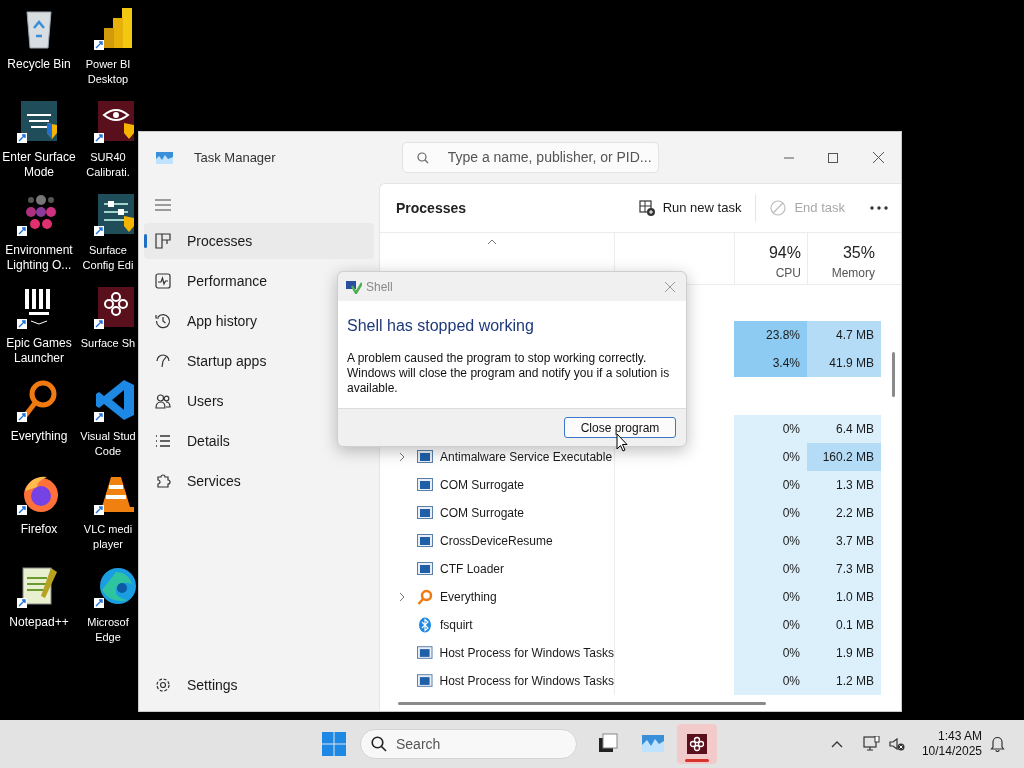  What do you see at coordinates (788, 273) in the screenshot?
I see `column-header: CPU` at bounding box center [788, 273].